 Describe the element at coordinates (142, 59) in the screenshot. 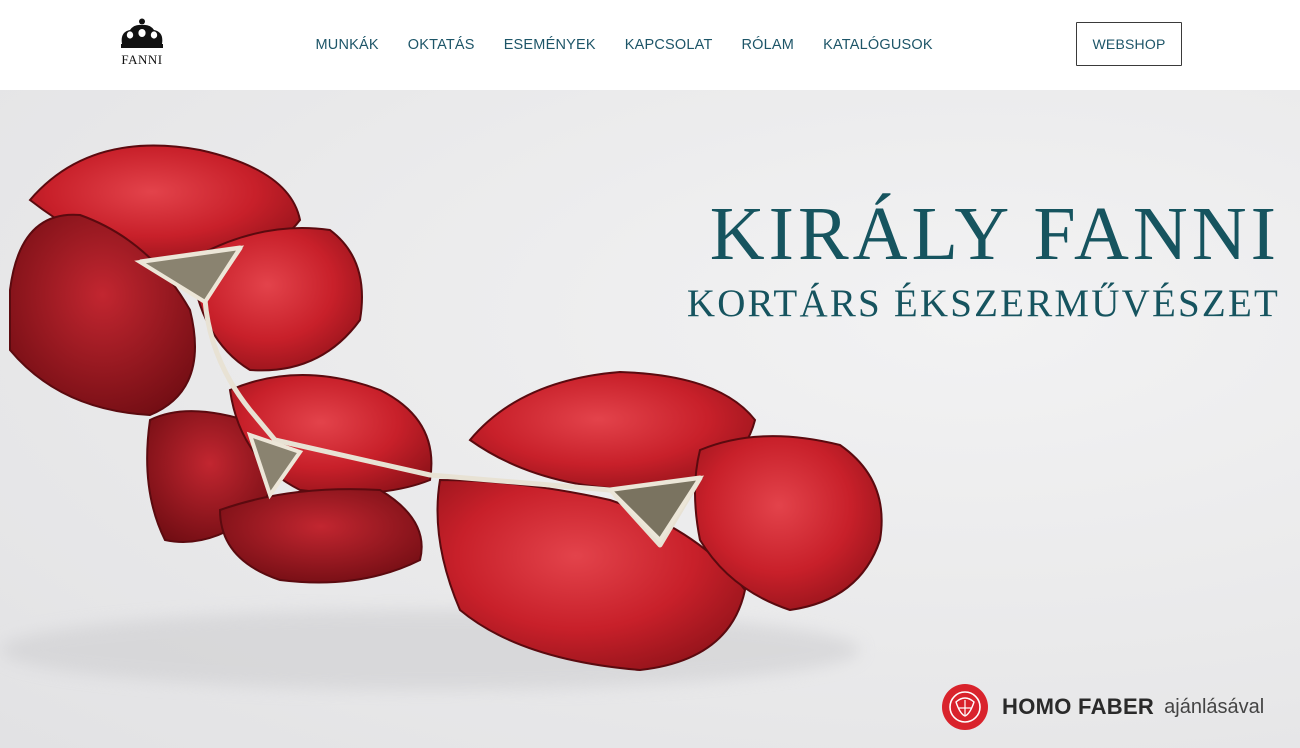

I see `logo-text: FANNI` at that location.